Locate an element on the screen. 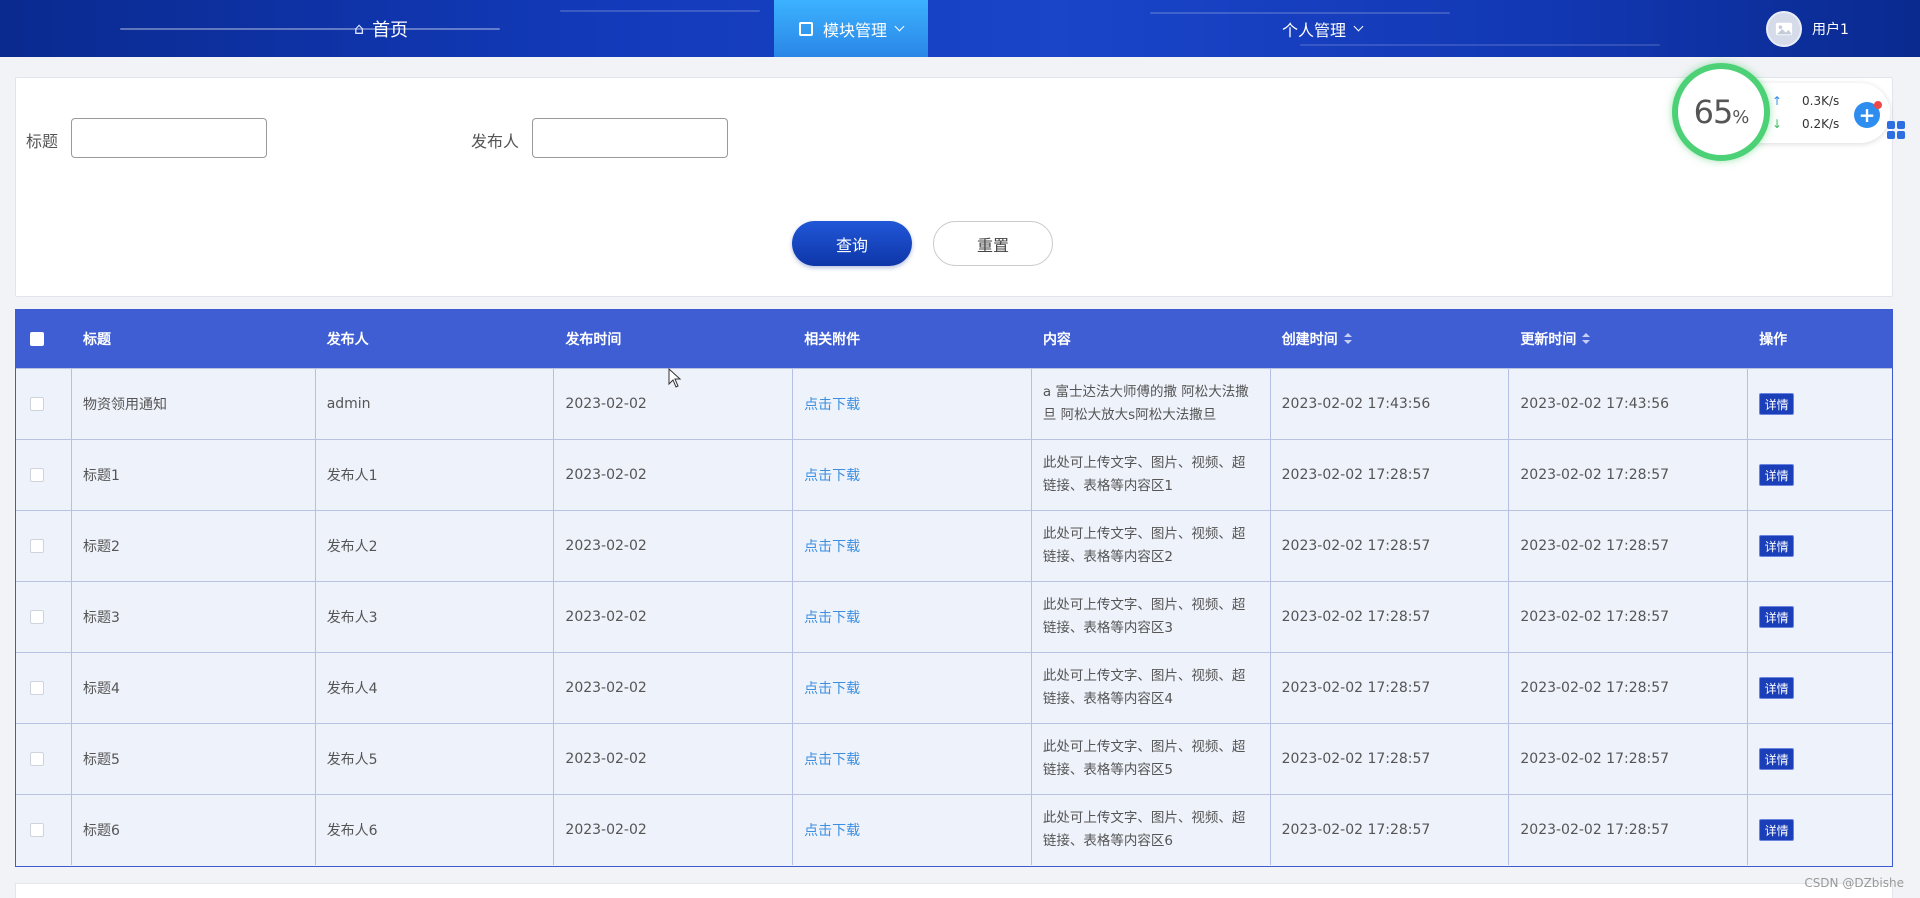 This screenshot has width=1920, height=898. header-created-time: 创建时间 is located at coordinates (1390, 339).